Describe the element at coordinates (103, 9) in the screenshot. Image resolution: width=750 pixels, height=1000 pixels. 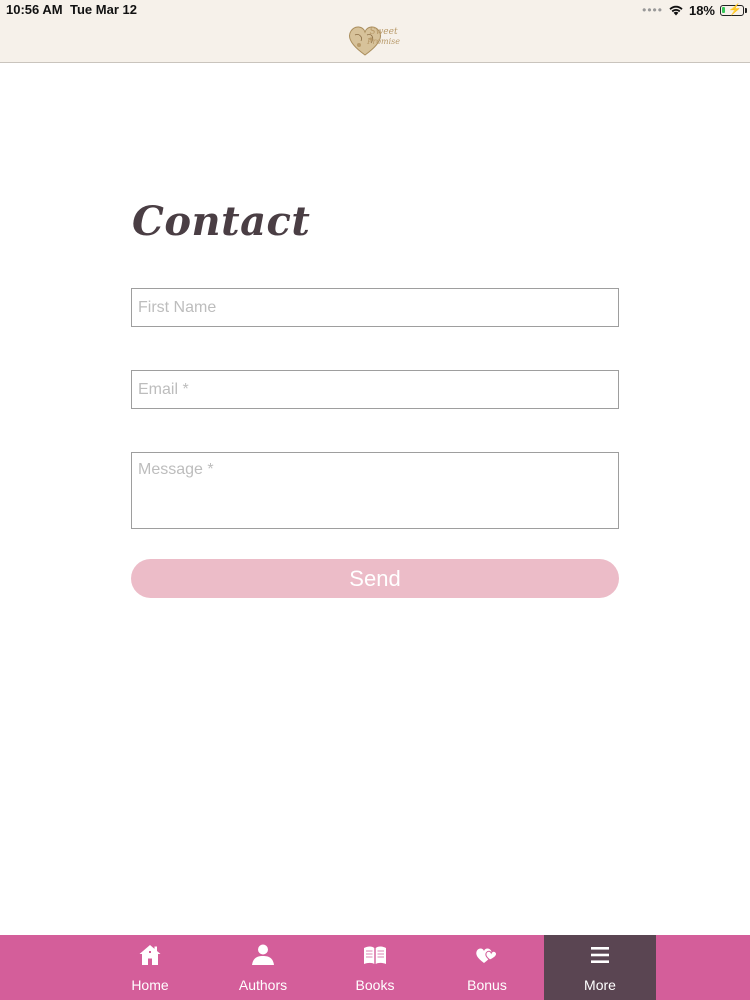
I see `status-date: Tue Mar 12` at that location.